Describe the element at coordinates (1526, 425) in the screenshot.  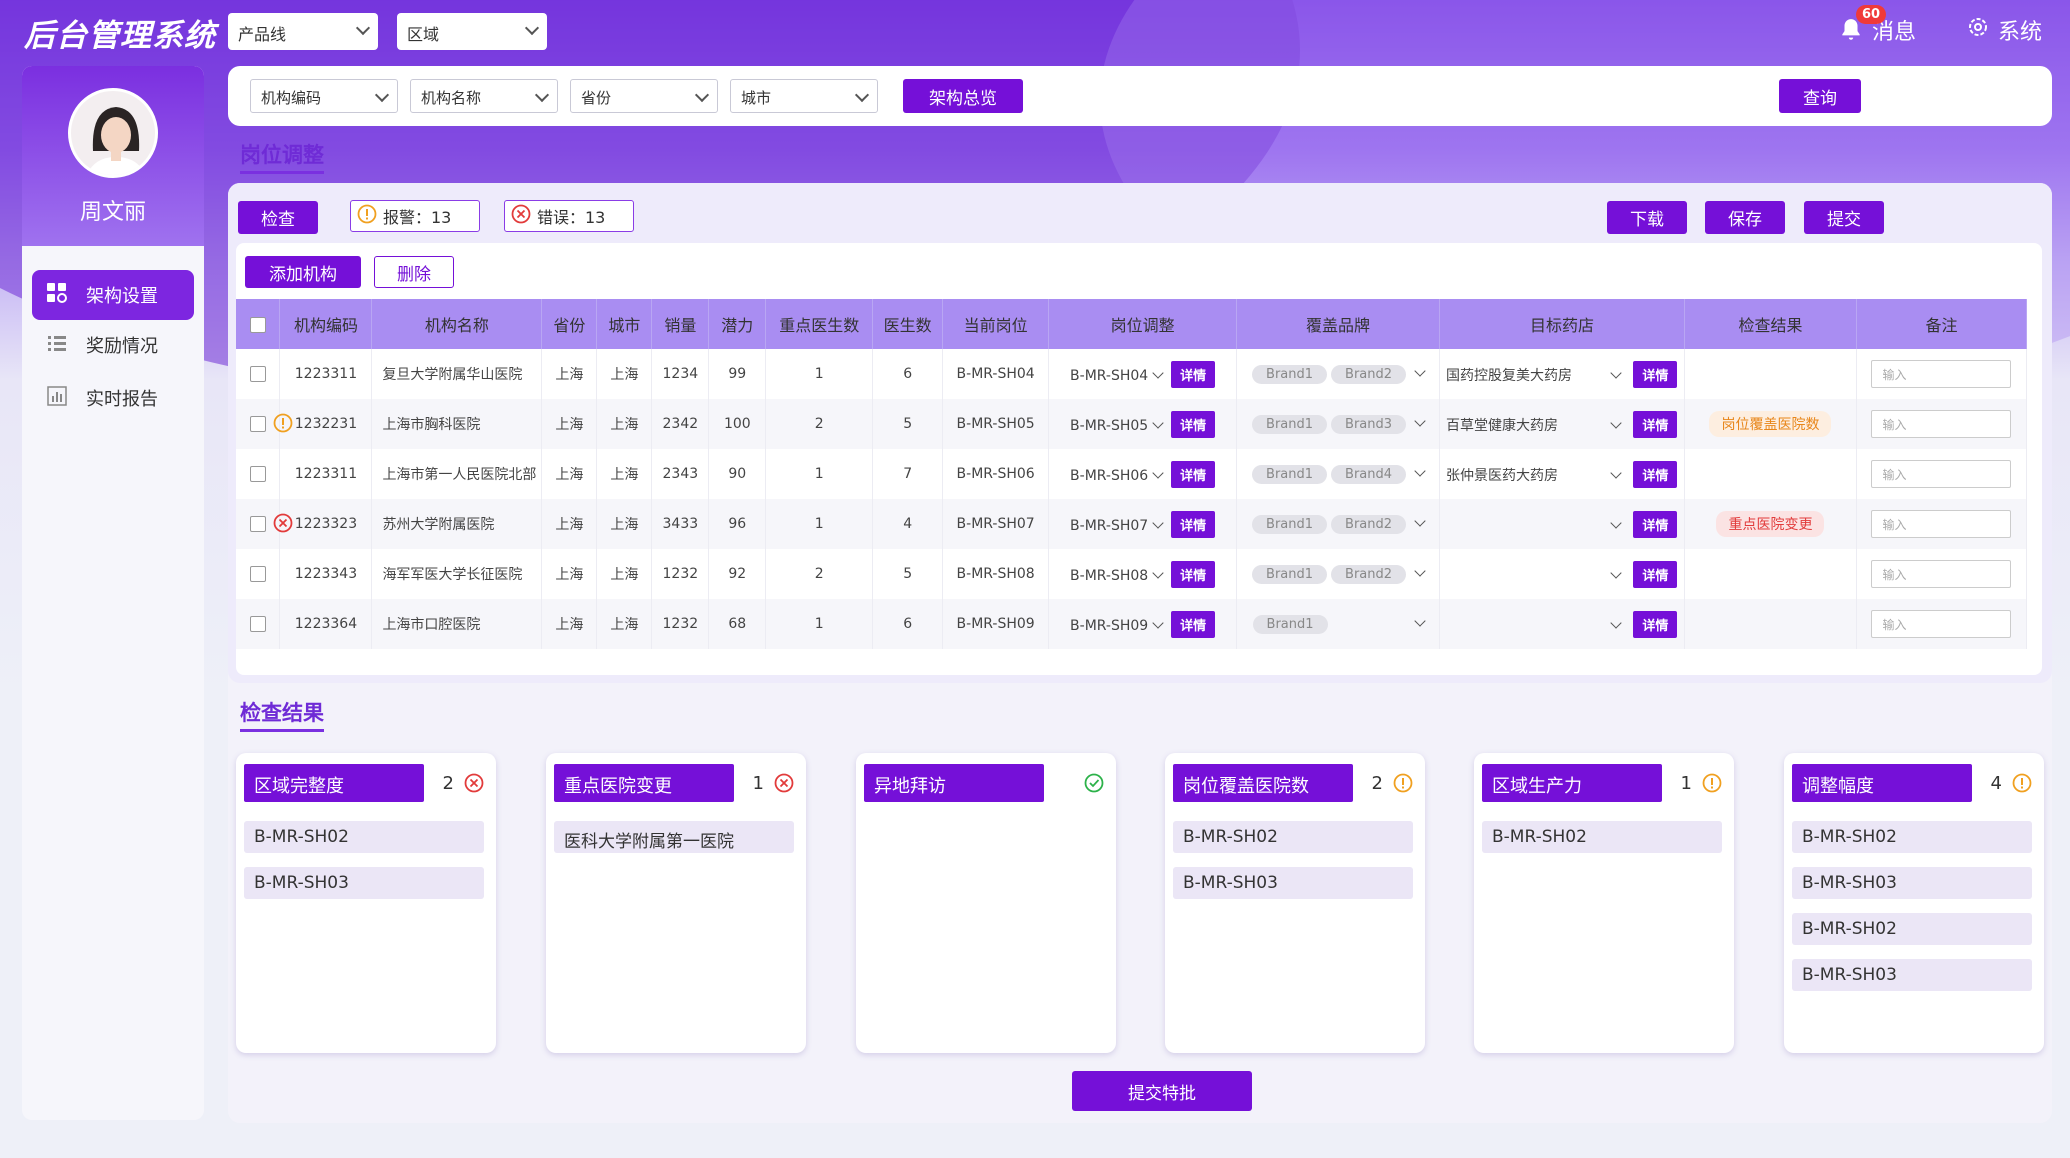
I see `pharmacy-select: 百草堂健康大药房` at that location.